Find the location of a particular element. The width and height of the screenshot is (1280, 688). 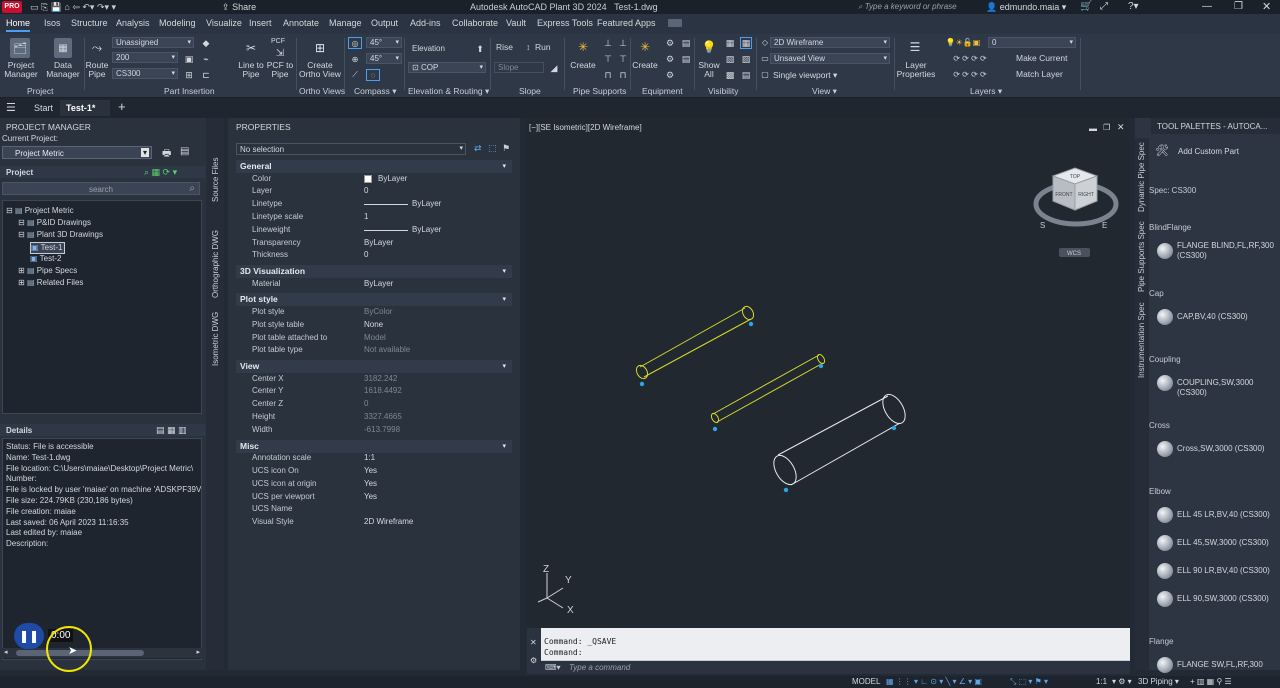

palette-tool: ELL 90,SW,3000 (CS300) is located at coordinates (1227, 599).